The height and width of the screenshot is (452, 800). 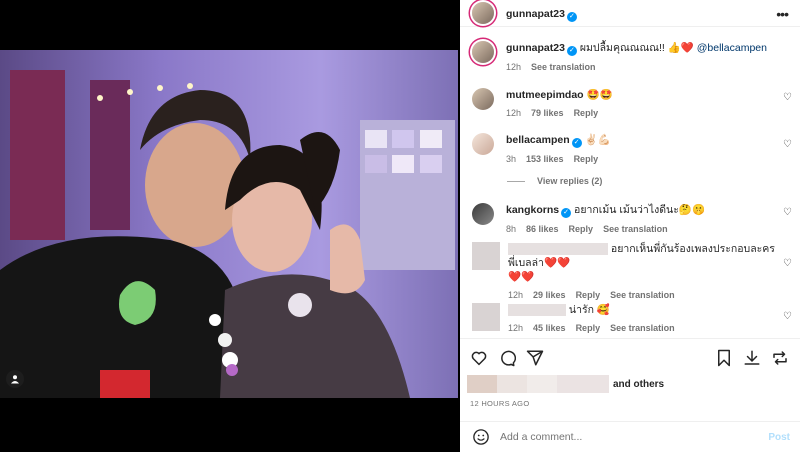 I want to click on view-replies-button: View replies (2), so click(x=554, y=181).